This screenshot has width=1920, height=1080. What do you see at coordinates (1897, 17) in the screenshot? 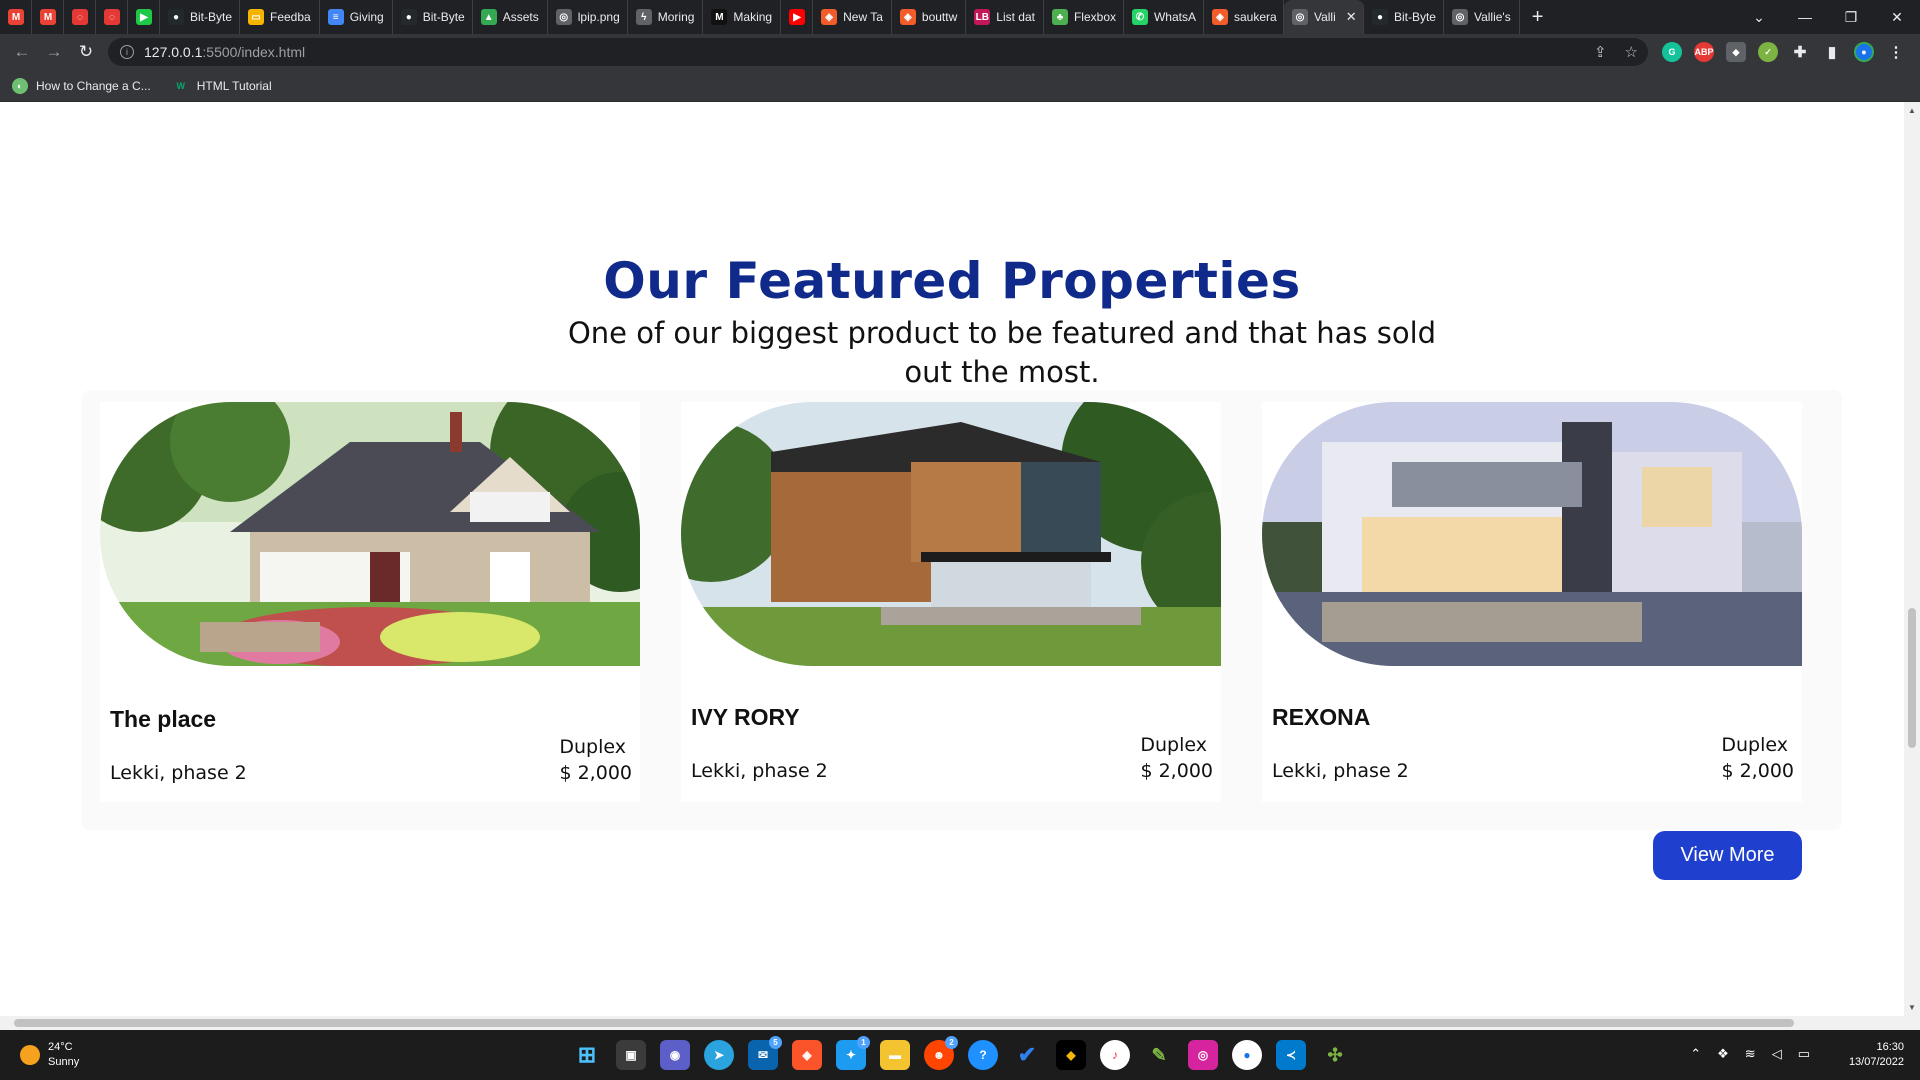
I see `close-window-button: ✕` at bounding box center [1897, 17].